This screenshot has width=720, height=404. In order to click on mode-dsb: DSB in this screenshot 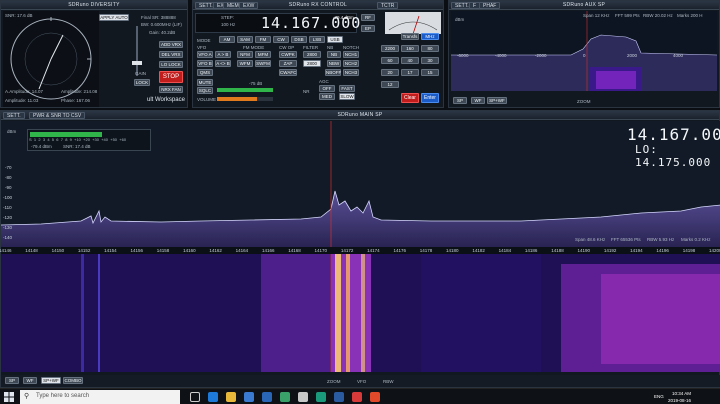, I will do `click(299, 39)`.